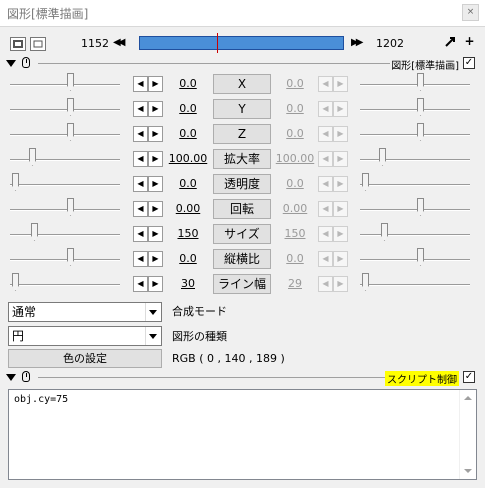 This screenshot has height=488, width=485. Describe the element at coordinates (450, 42) in the screenshot. I see `link-icon` at that location.